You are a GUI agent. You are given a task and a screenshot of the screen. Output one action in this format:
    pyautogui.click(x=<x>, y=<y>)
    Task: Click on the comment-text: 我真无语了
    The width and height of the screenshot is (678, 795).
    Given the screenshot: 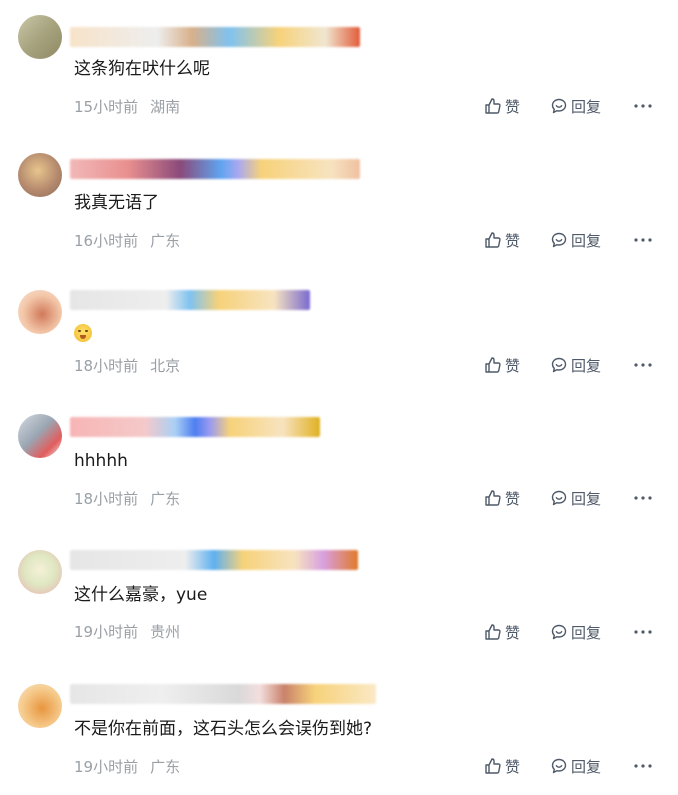 What is the action you would take?
    pyautogui.click(x=116, y=203)
    